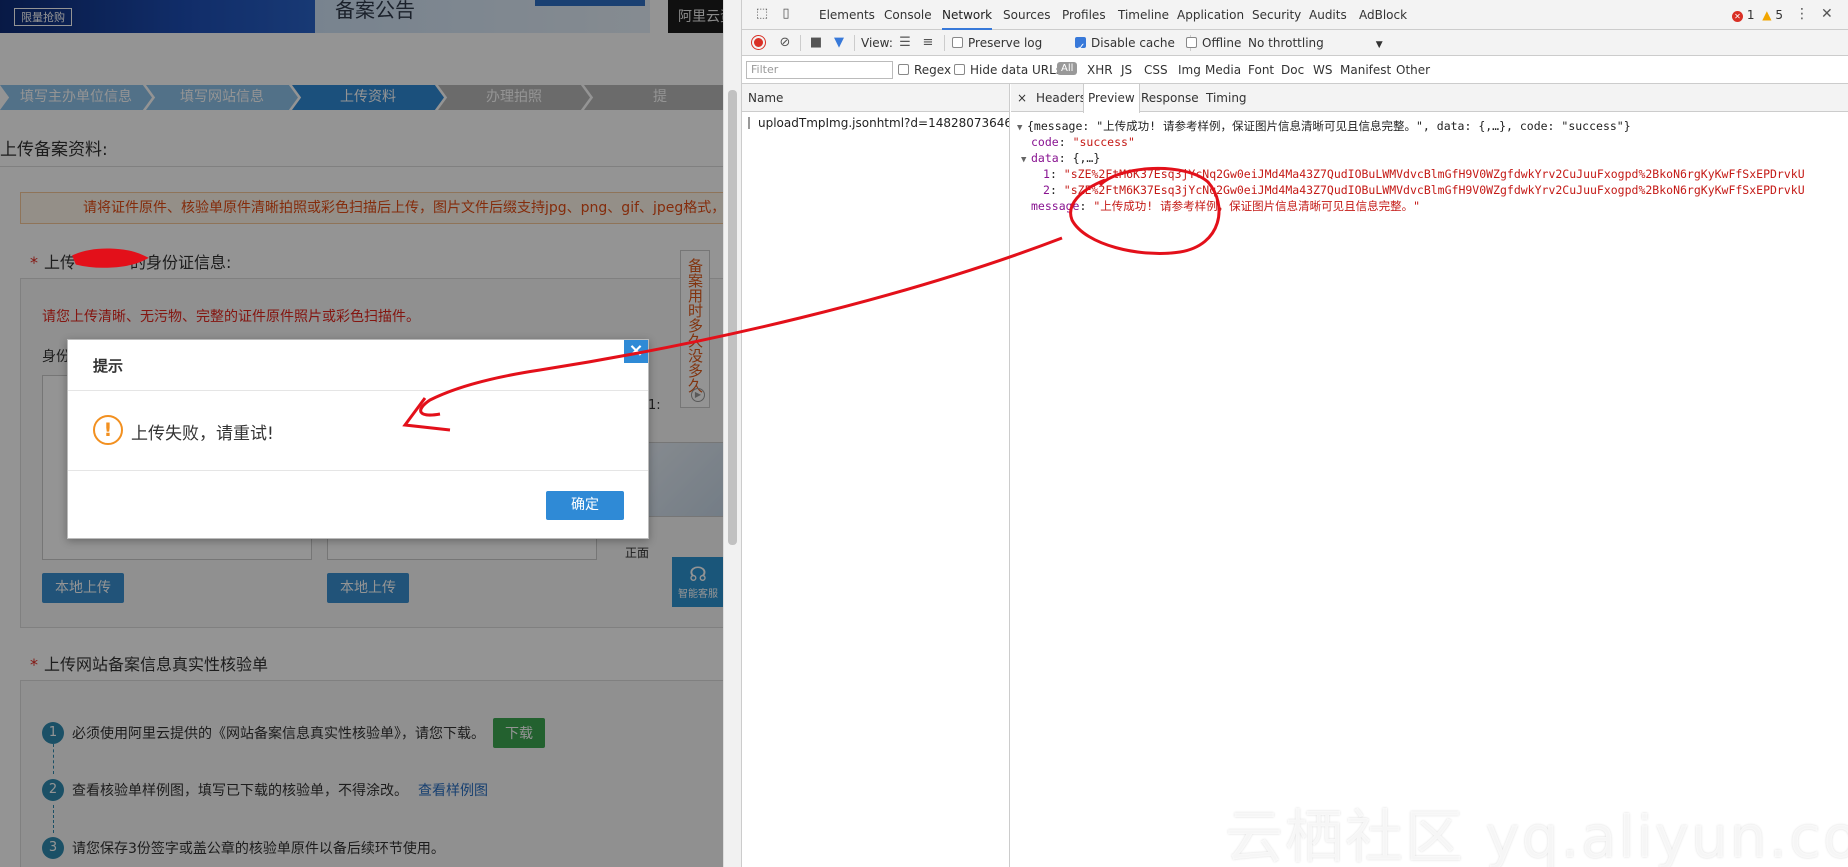 Image resolution: width=1848 pixels, height=867 pixels. Describe the element at coordinates (1005, 43) in the screenshot. I see `preserve-log-label: Preserve log` at that location.